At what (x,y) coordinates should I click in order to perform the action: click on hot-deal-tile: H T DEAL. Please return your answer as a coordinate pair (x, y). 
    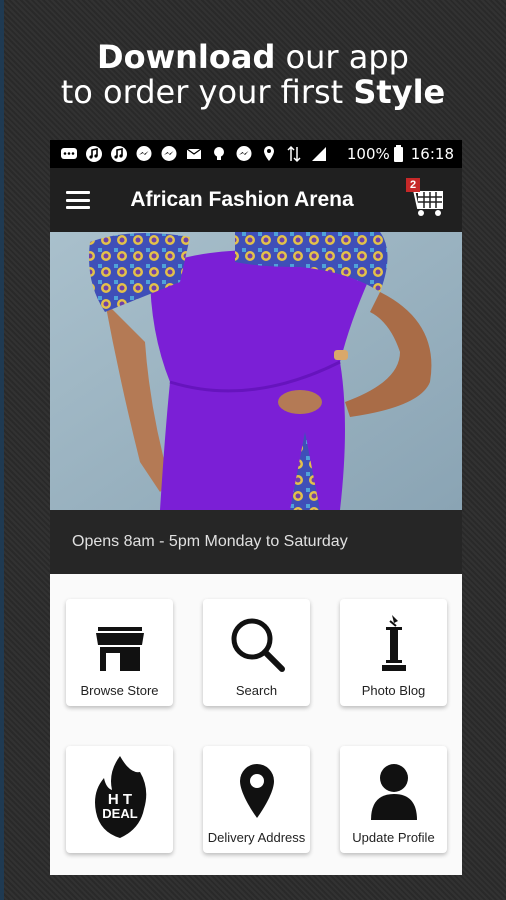
    Looking at the image, I should click on (119, 799).